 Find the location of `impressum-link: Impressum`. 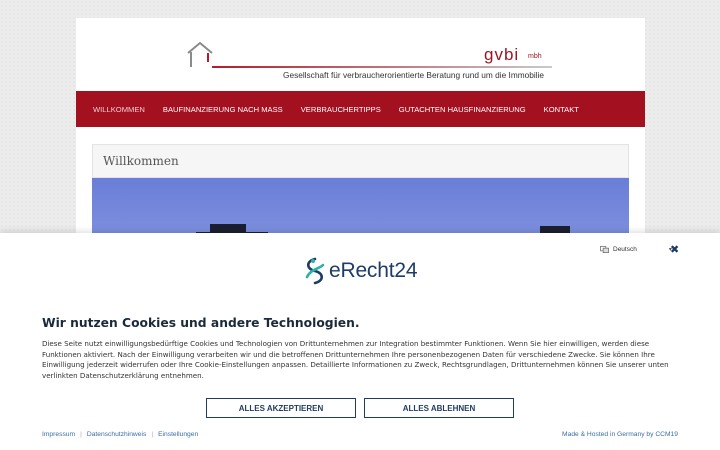

impressum-link: Impressum is located at coordinates (58, 434).